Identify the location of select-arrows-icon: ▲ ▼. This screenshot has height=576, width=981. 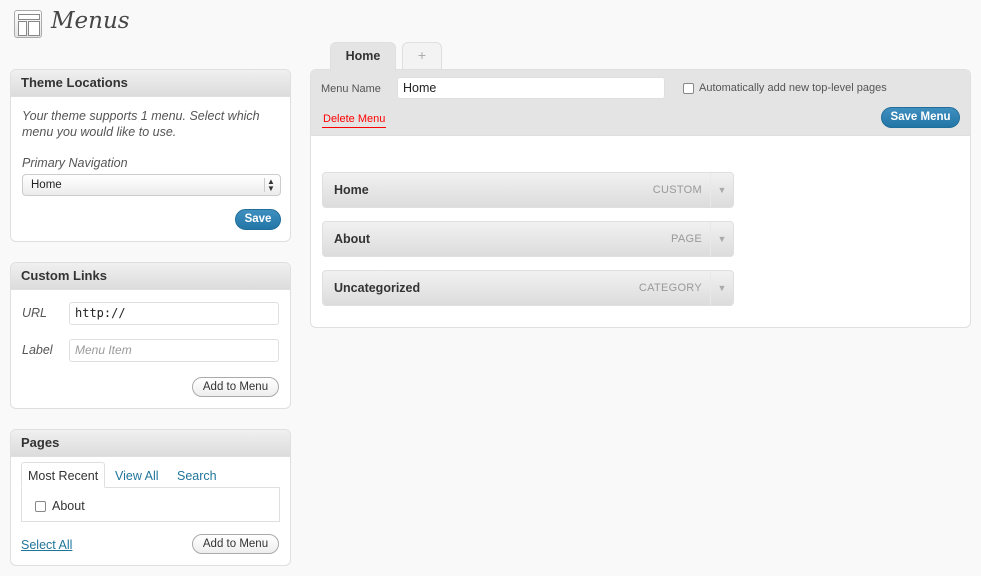
(270, 185).